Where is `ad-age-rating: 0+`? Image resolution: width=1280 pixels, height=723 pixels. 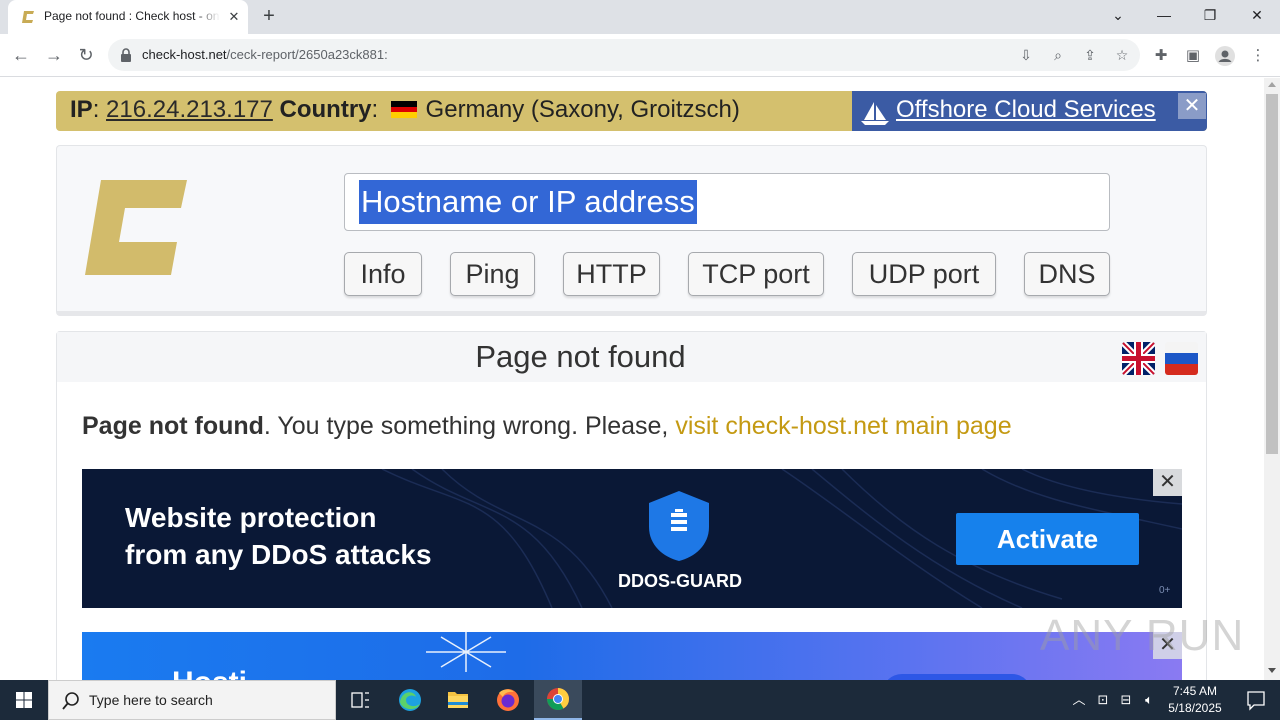 ad-age-rating: 0+ is located at coordinates (1165, 590).